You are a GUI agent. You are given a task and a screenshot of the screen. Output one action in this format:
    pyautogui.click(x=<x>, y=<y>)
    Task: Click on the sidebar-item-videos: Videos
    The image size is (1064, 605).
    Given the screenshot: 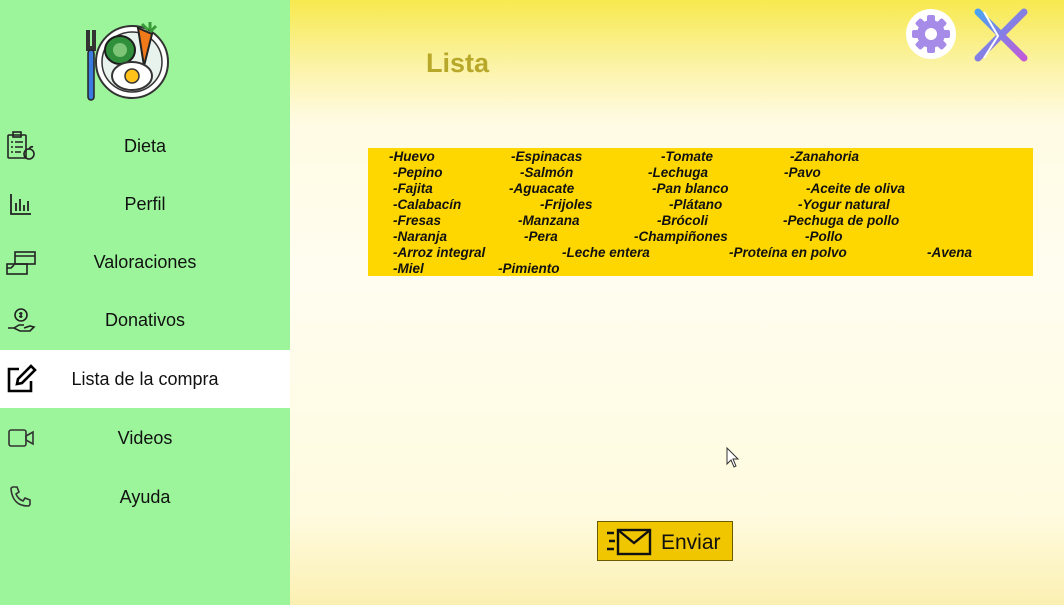 What is the action you would take?
    pyautogui.click(x=145, y=438)
    